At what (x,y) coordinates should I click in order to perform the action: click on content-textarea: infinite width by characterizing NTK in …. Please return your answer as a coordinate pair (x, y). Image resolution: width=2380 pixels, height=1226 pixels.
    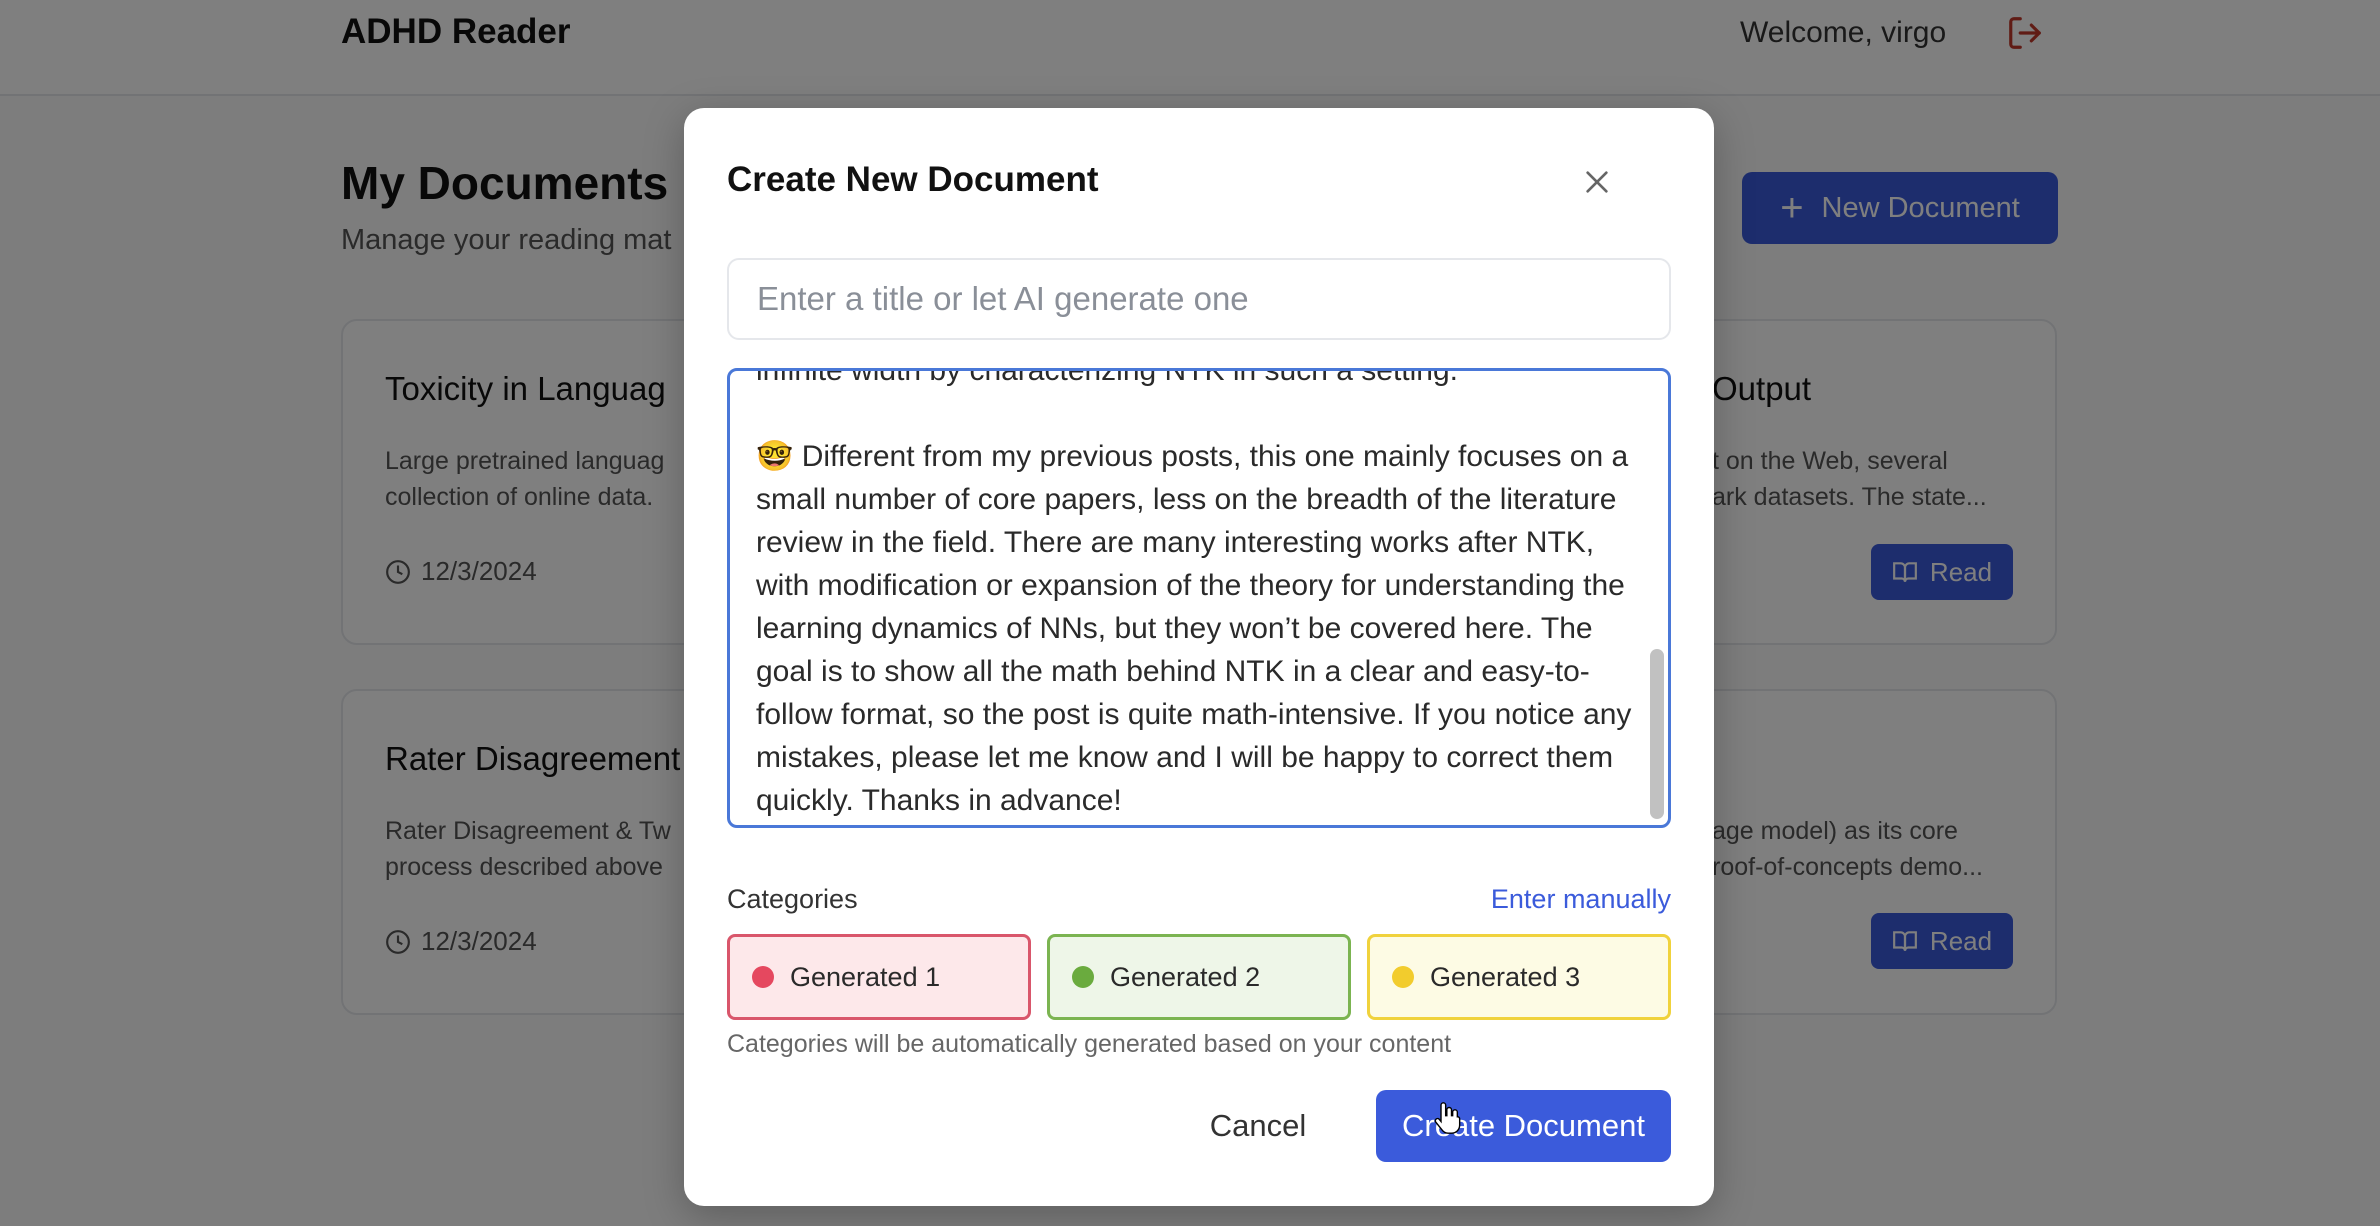
    Looking at the image, I should click on (1199, 598).